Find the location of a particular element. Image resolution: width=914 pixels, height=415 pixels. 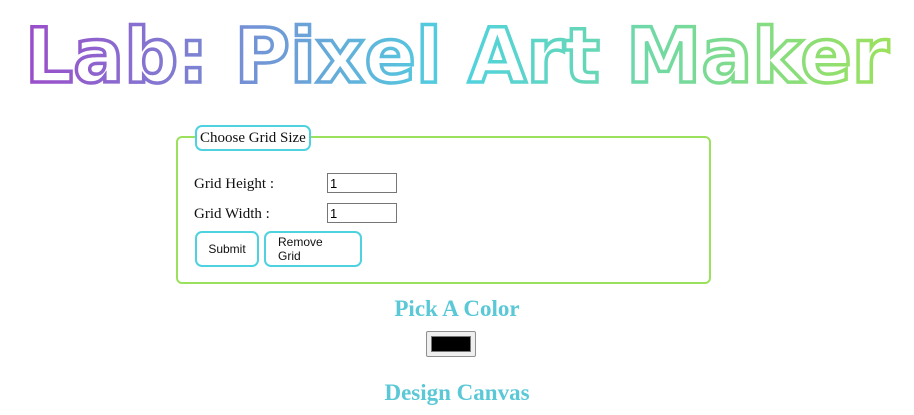

grid-height-label: Grid Height : is located at coordinates (234, 184).